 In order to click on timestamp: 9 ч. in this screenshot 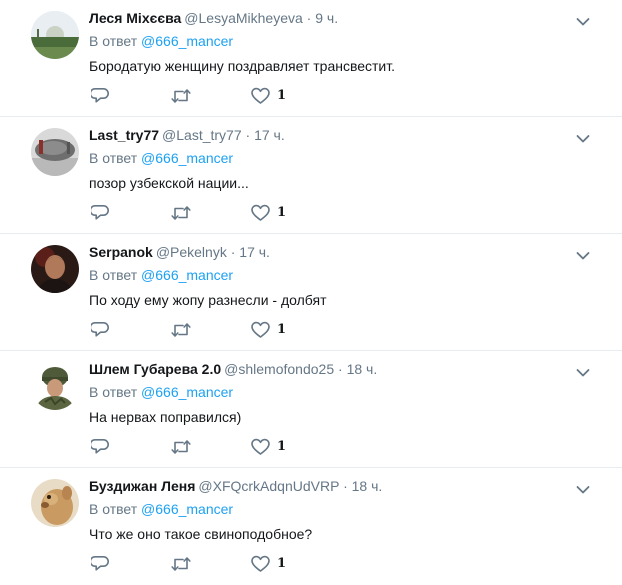, I will do `click(326, 18)`.